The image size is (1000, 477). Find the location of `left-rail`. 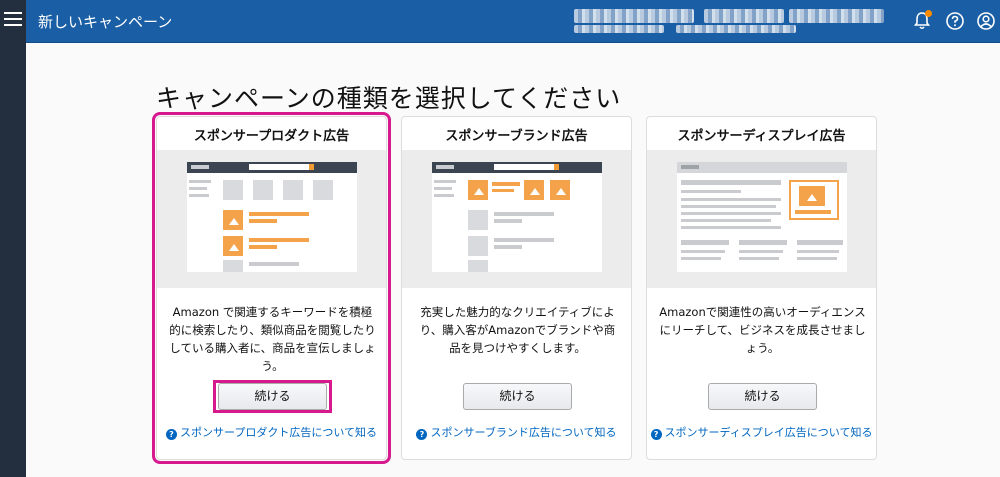

left-rail is located at coordinates (13, 238).